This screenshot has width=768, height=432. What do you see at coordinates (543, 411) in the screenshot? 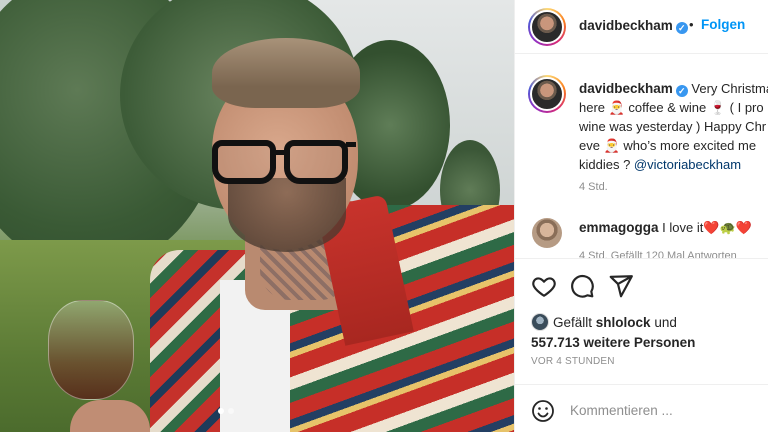
I see `smiley-icon` at bounding box center [543, 411].